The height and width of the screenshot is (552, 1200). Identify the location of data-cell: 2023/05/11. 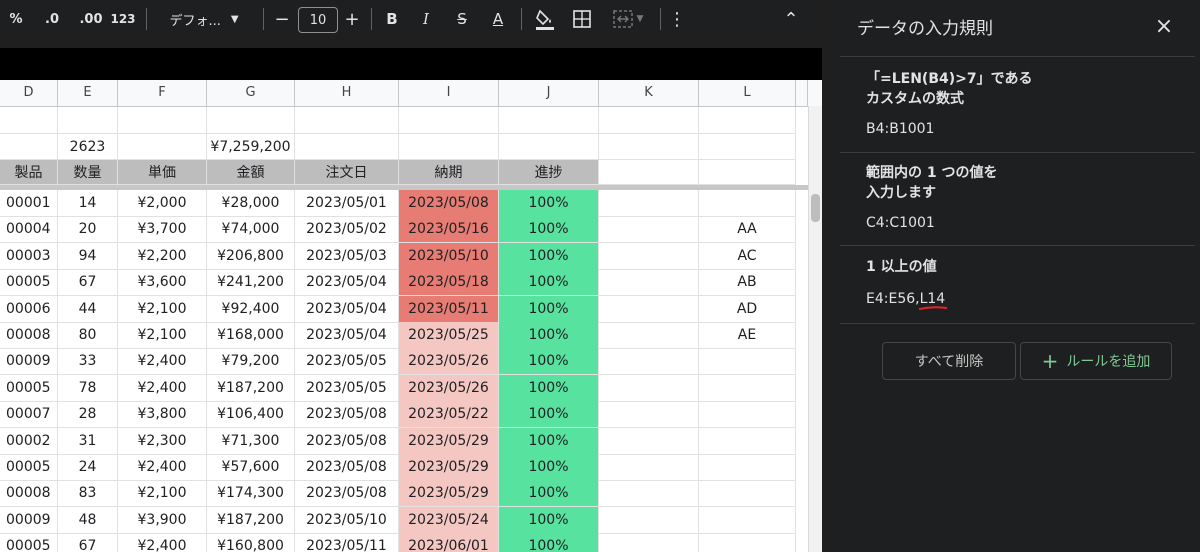
(347, 542).